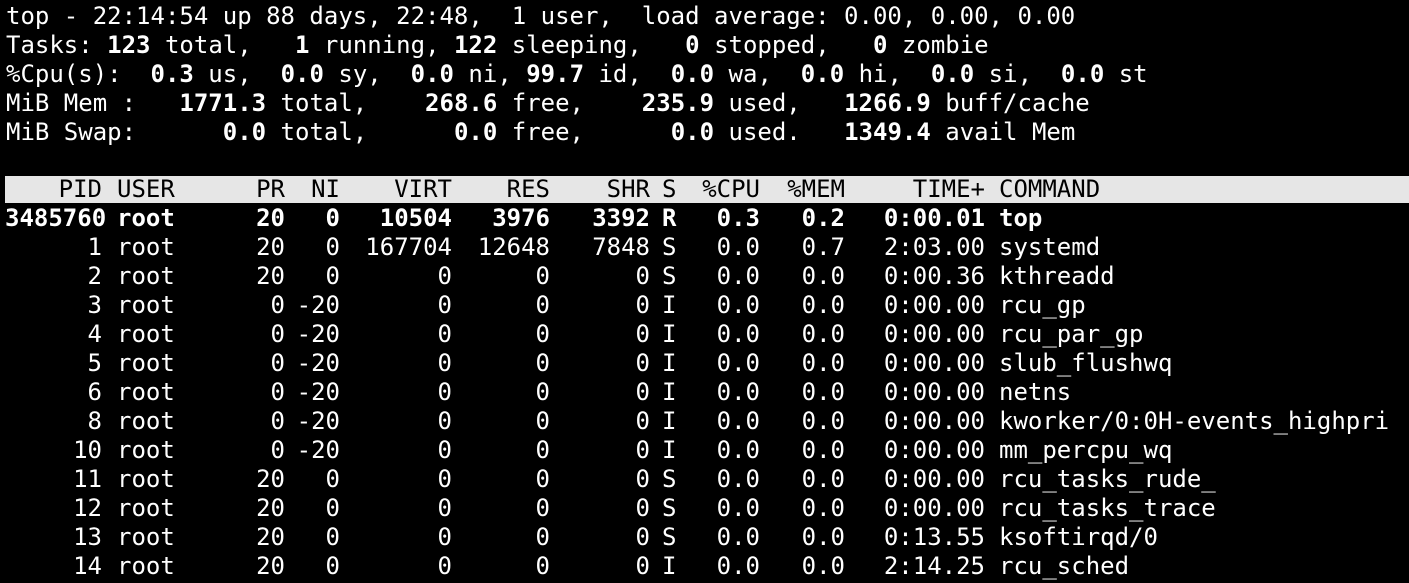  What do you see at coordinates (87, 450) in the screenshot?
I see `process-pid: 10` at bounding box center [87, 450].